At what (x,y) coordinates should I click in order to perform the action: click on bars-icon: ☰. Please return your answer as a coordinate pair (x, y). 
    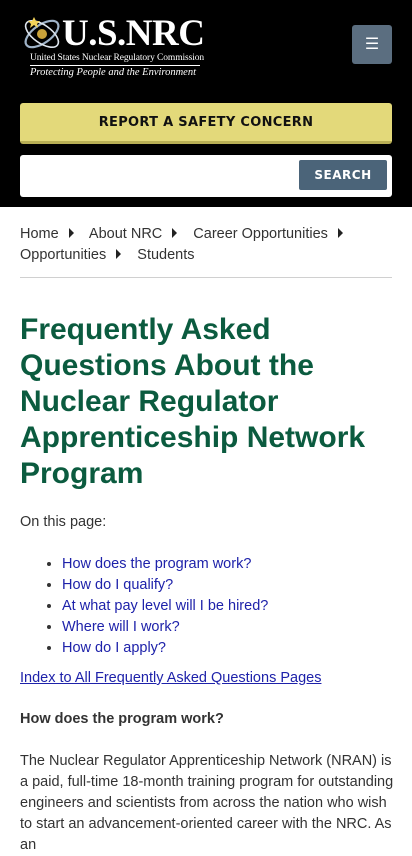
    Looking at the image, I should click on (372, 44).